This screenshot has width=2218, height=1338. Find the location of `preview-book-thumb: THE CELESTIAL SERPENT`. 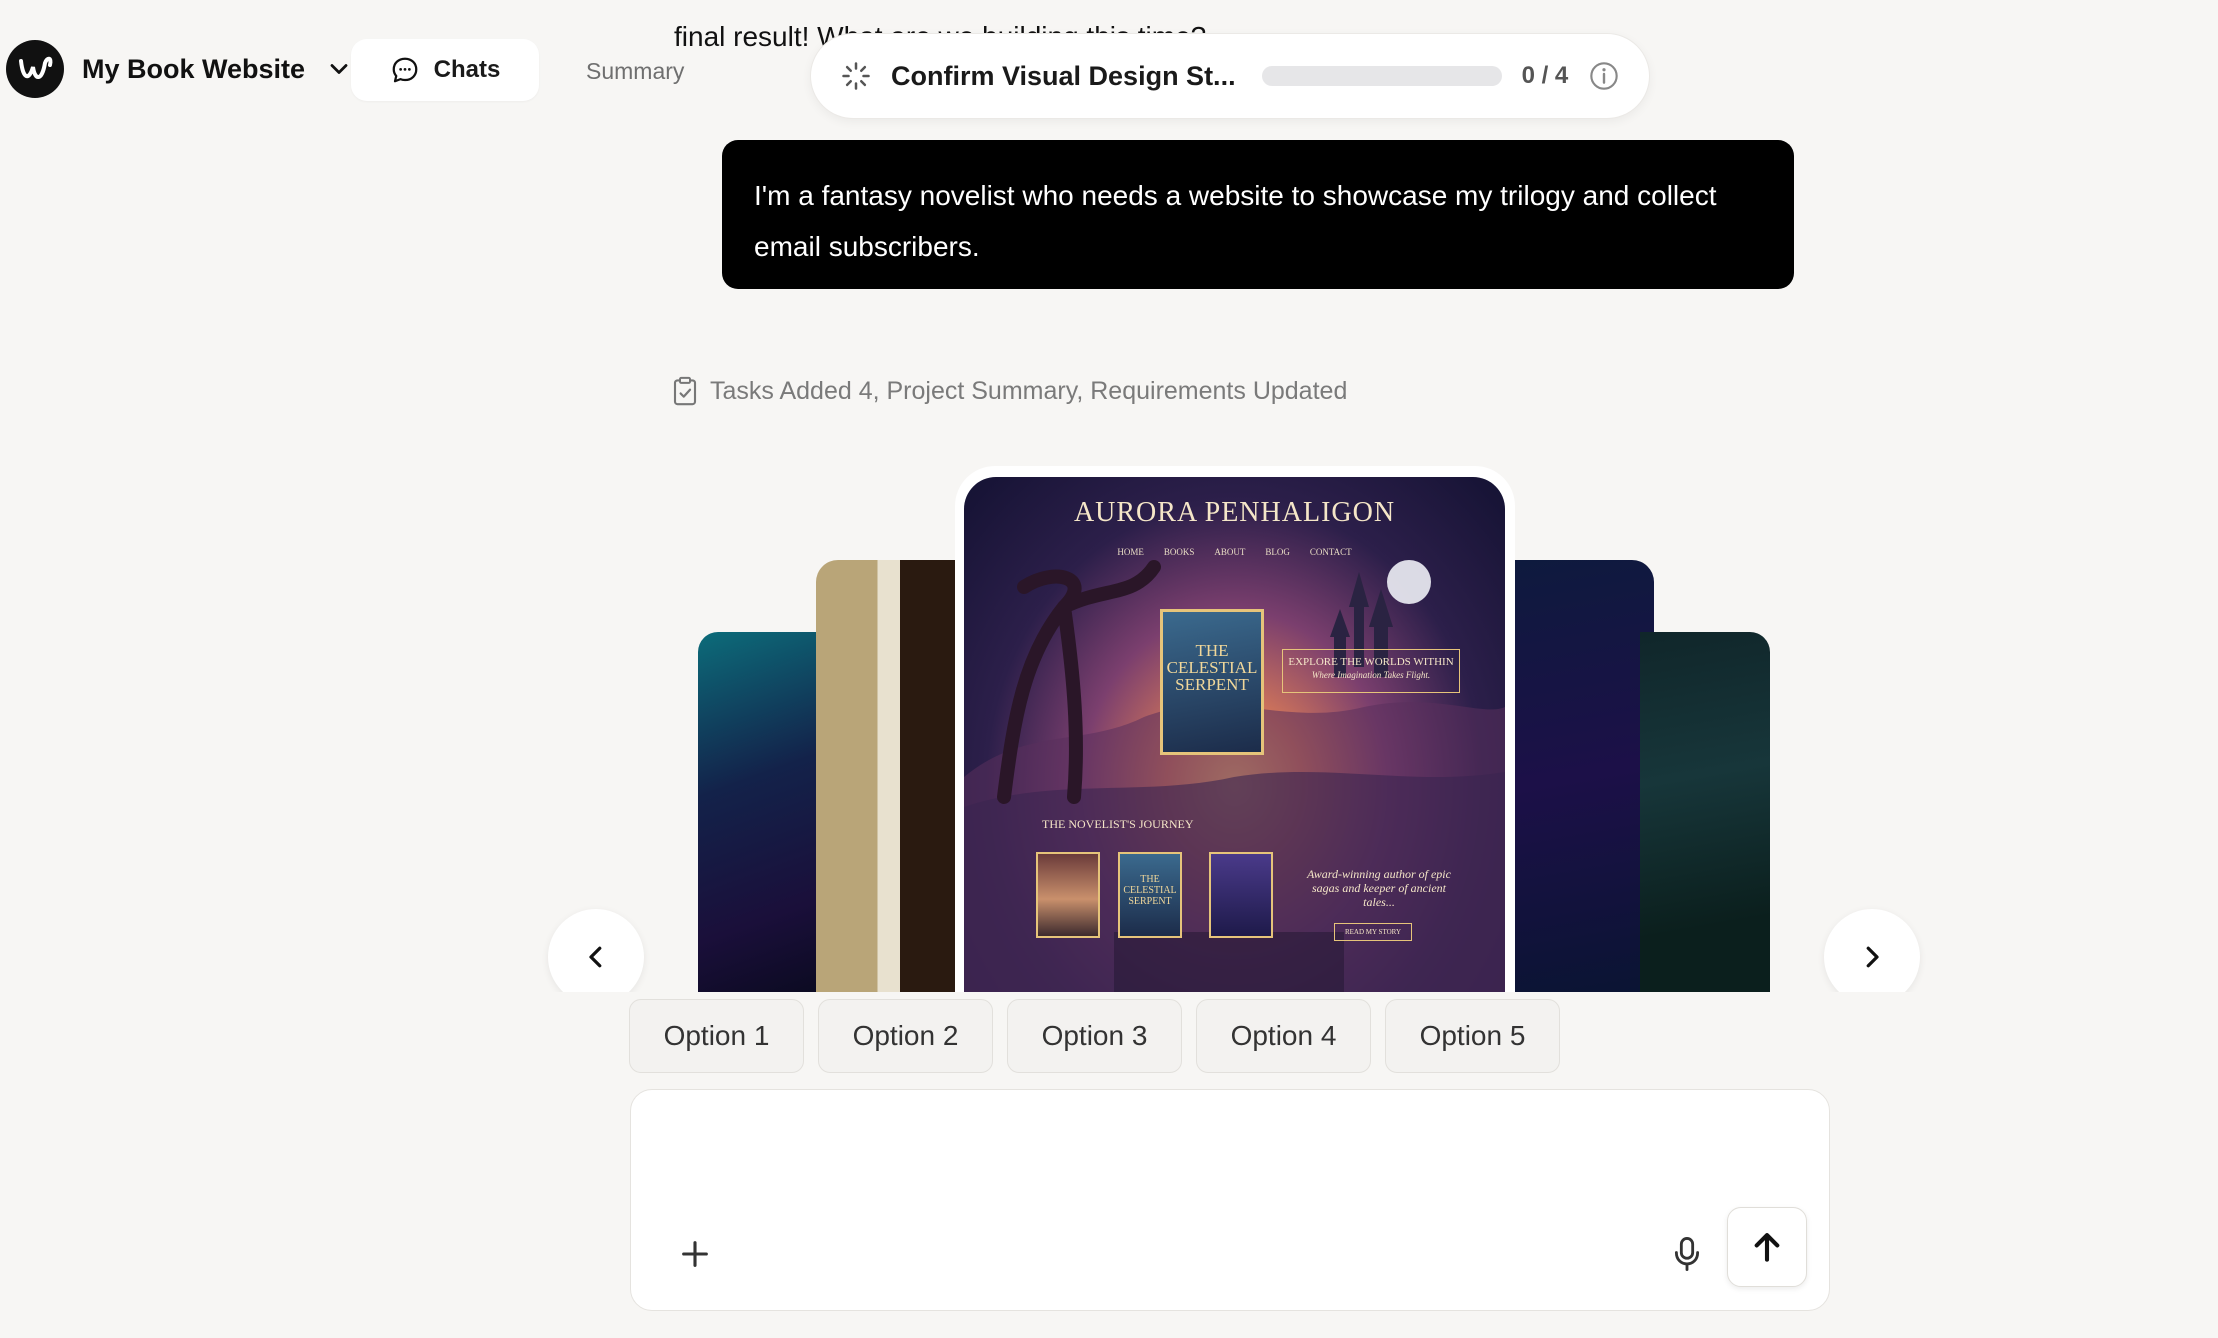

preview-book-thumb: THE CELESTIAL SERPENT is located at coordinates (1150, 895).